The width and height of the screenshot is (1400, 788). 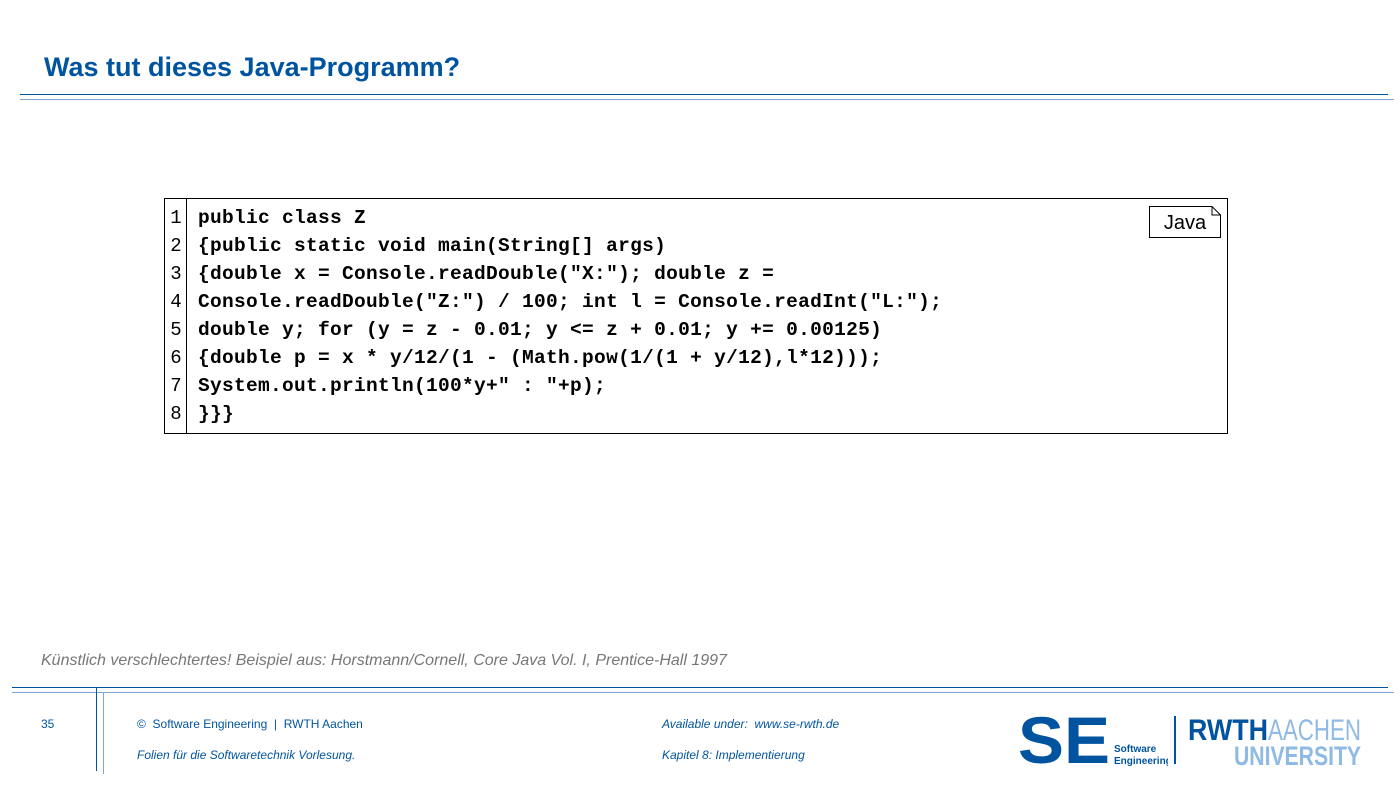 I want to click on line-number: 4, so click(x=176, y=302).